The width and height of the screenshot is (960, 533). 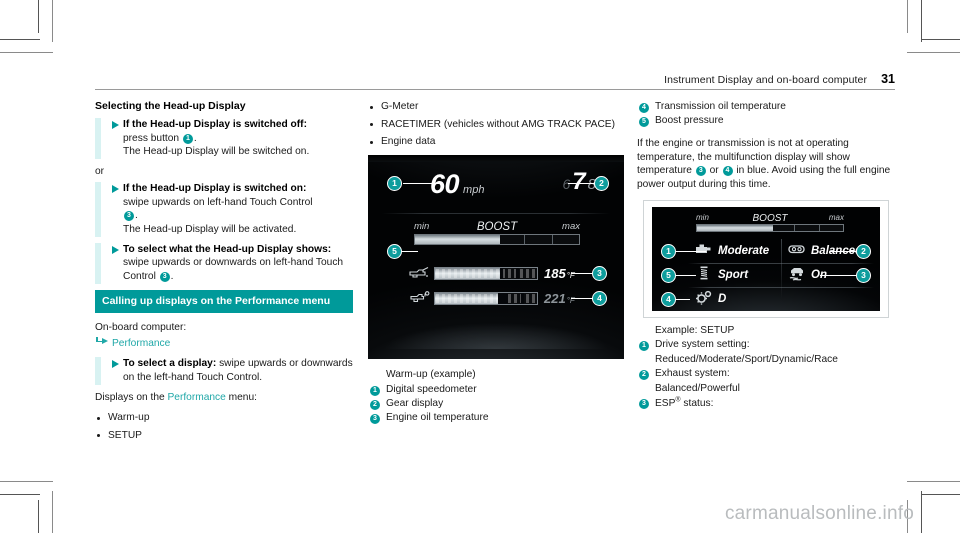 I want to click on step-off-line3: The Head-up Display will be switched on., so click(x=216, y=152).